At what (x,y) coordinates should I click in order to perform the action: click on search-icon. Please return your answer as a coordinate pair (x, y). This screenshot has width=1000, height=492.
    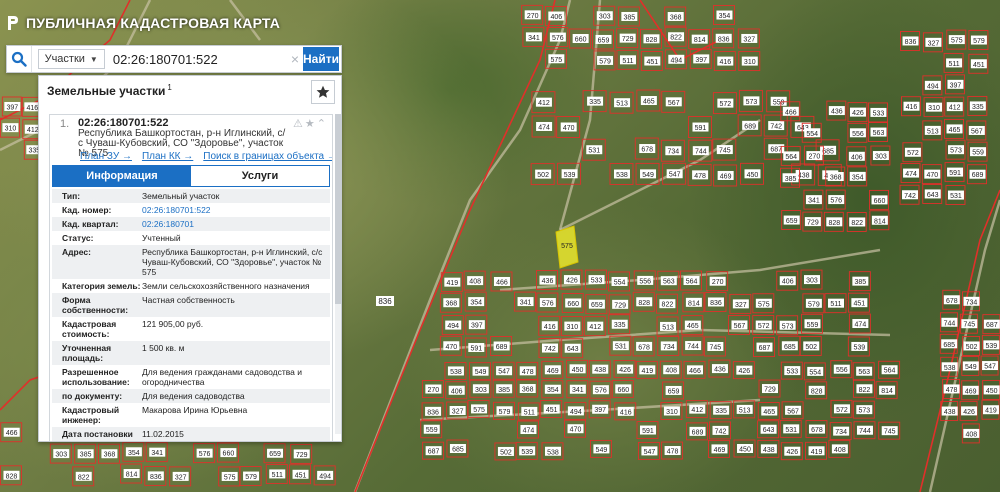
    Looking at the image, I should click on (19, 59).